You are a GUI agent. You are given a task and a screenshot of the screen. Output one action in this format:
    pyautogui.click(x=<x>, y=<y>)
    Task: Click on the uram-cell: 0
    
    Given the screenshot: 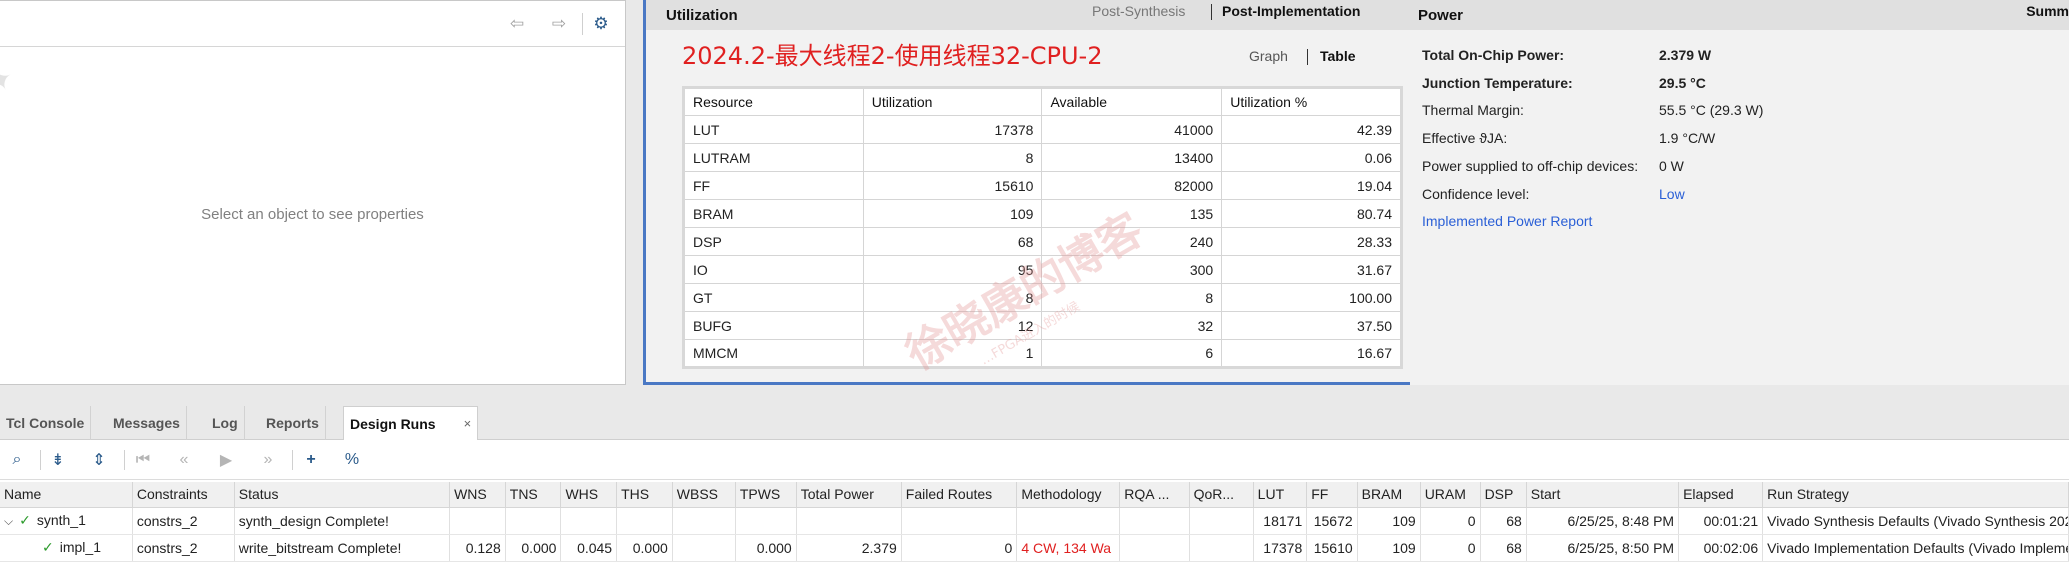 What is the action you would take?
    pyautogui.click(x=1450, y=521)
    